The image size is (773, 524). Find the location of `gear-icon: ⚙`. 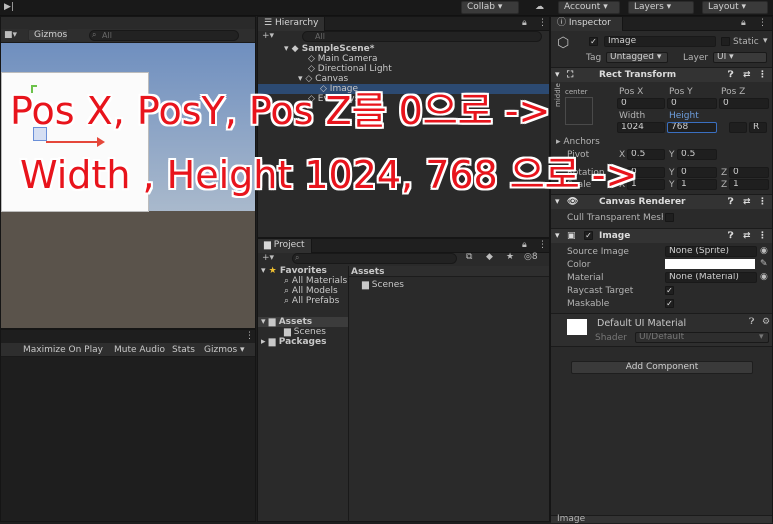

gear-icon: ⚙ is located at coordinates (766, 322).